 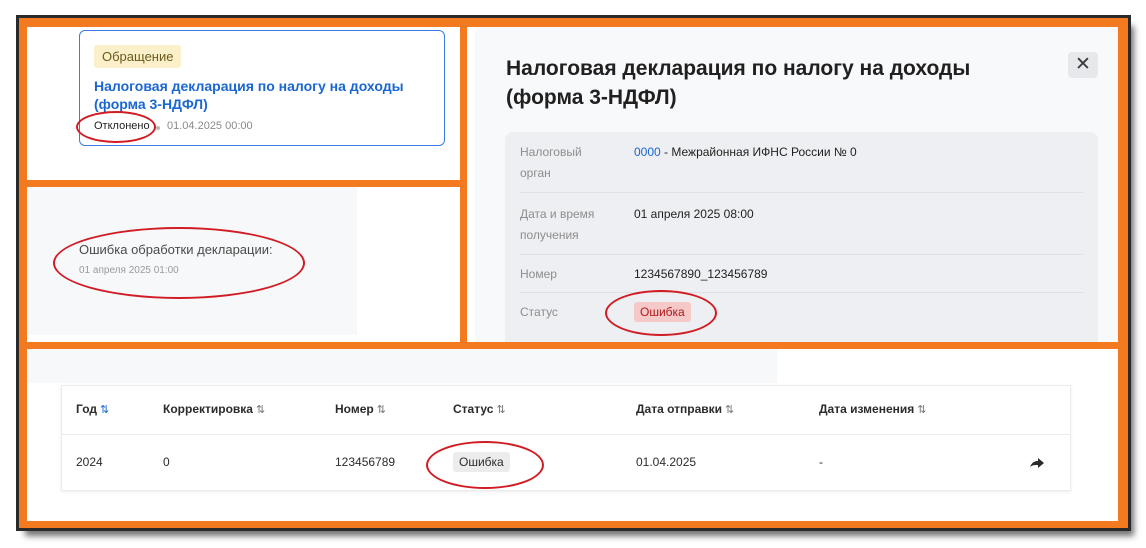 I want to click on column-header-changed-date: Дата изменения ⇅, so click(x=872, y=409).